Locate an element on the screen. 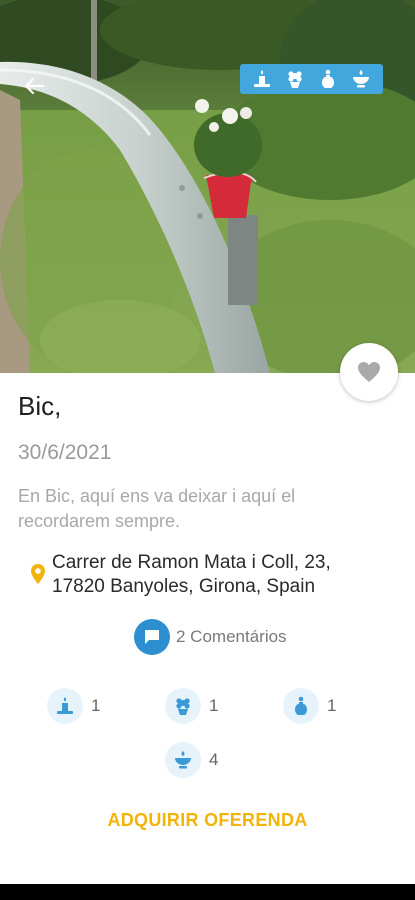  arrow-left-icon is located at coordinates (34, 86).